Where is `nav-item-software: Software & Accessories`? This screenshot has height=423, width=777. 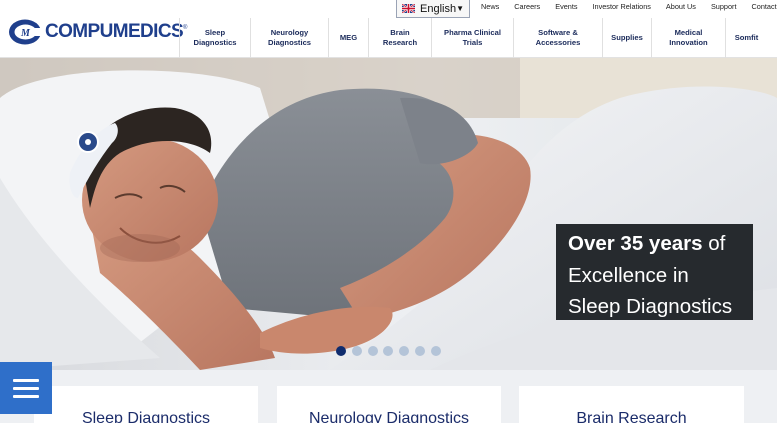
nav-item-software: Software & Accessories is located at coordinates (557, 38).